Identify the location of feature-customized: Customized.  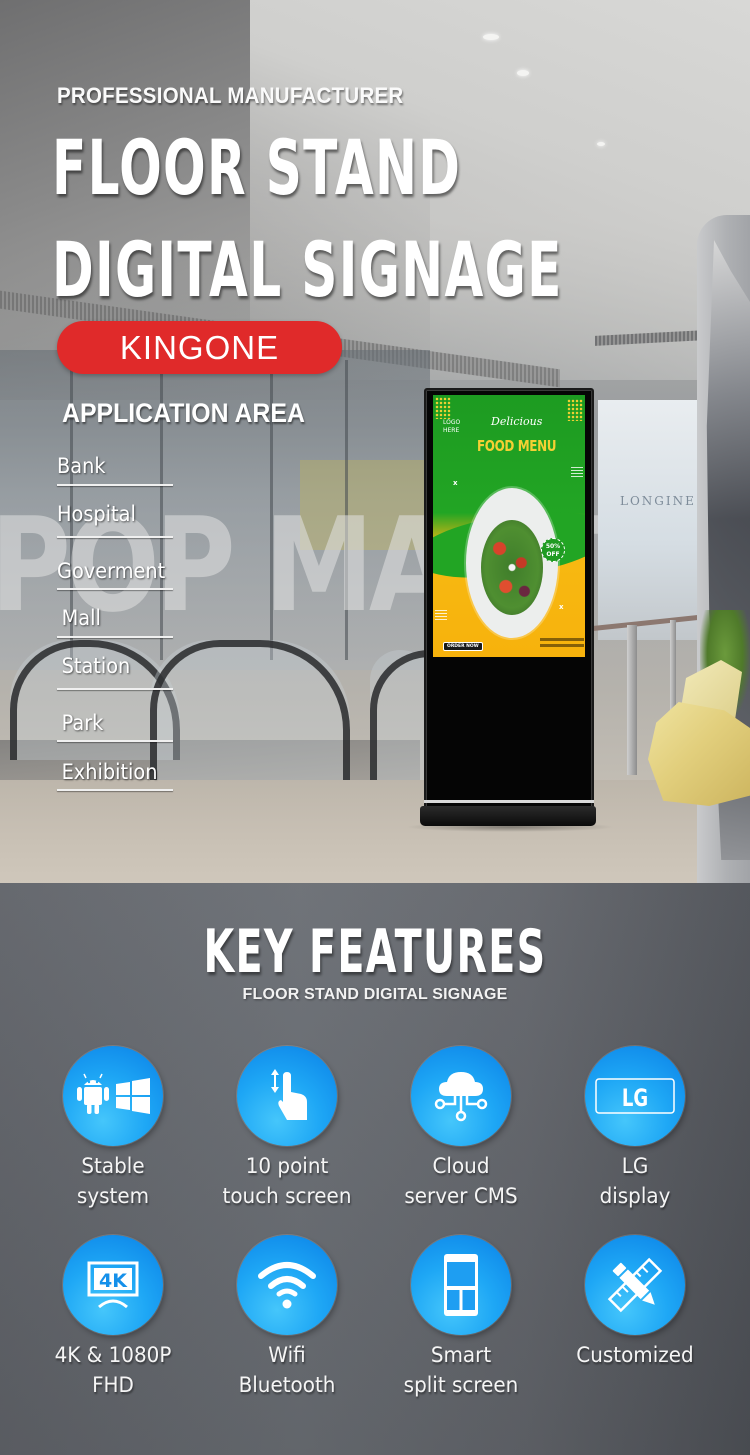
(635, 1302).